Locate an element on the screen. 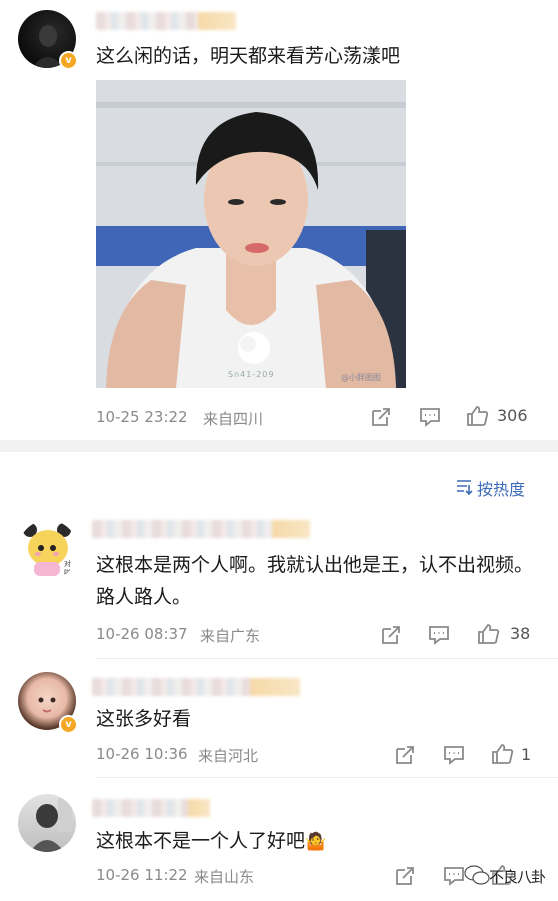 This screenshot has width=558, height=901. shrug-emoji-icon: 🤷 is located at coordinates (316, 842).